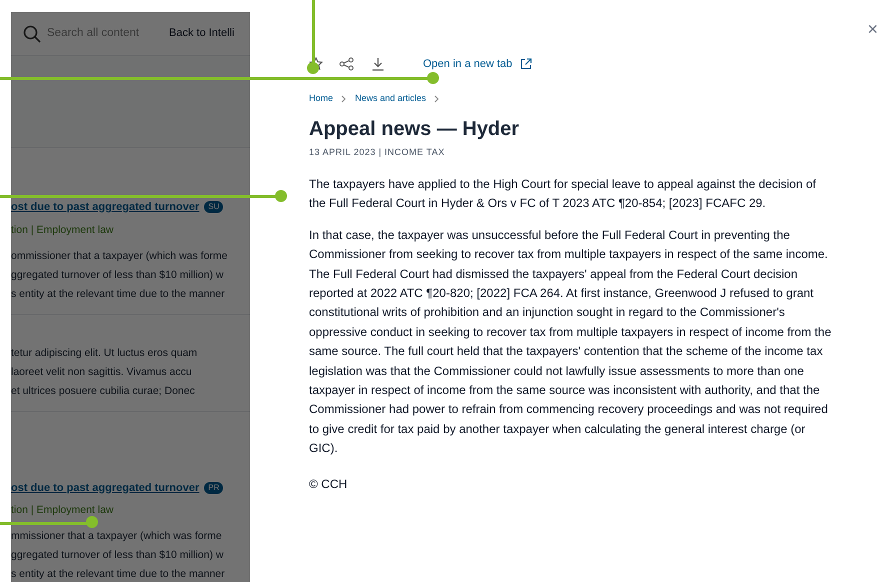  I want to click on star-icon, so click(316, 64).